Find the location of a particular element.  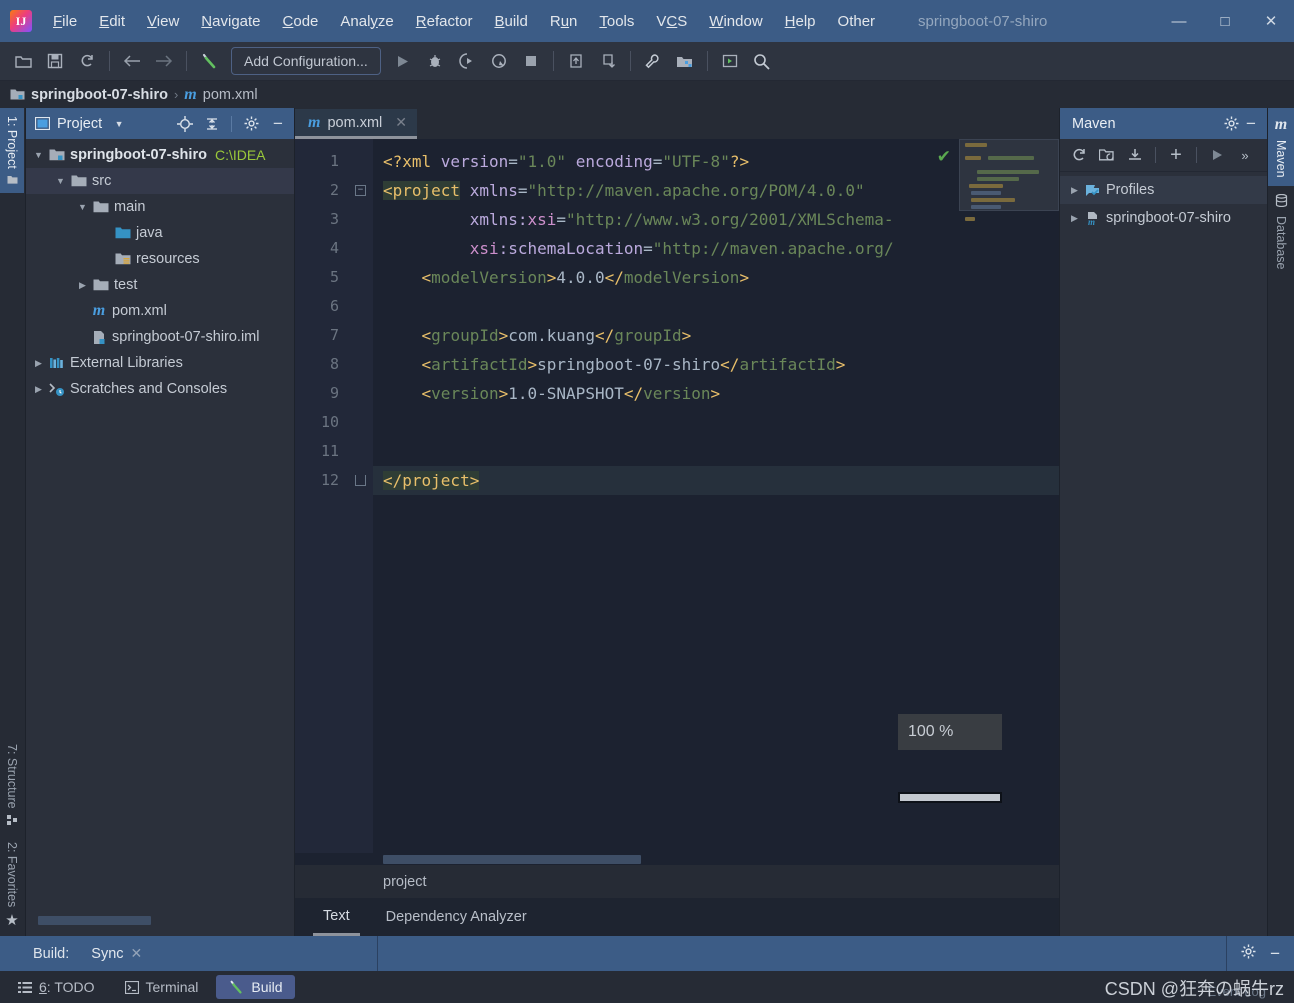

run-icon is located at coordinates (403, 61).